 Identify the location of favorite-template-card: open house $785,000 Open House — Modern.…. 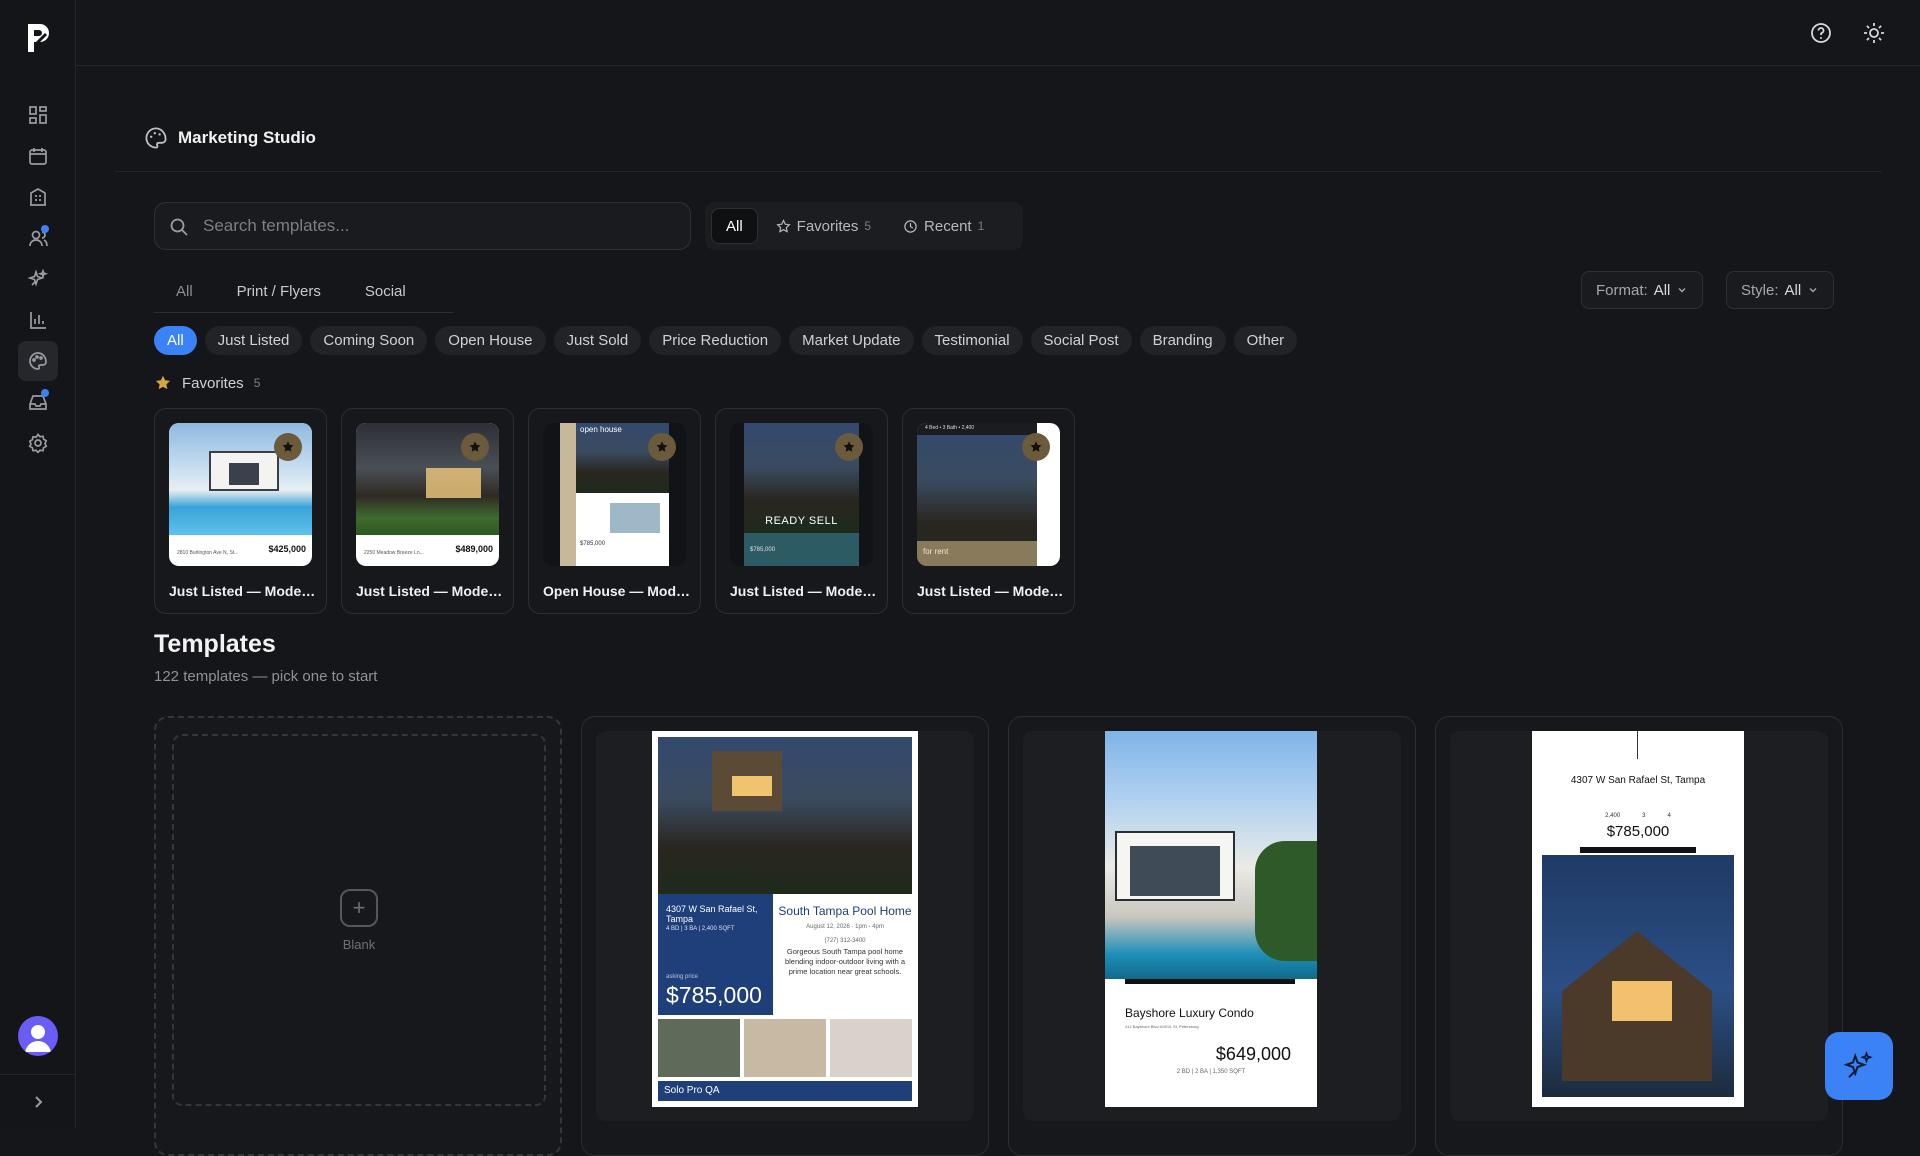
(614, 511).